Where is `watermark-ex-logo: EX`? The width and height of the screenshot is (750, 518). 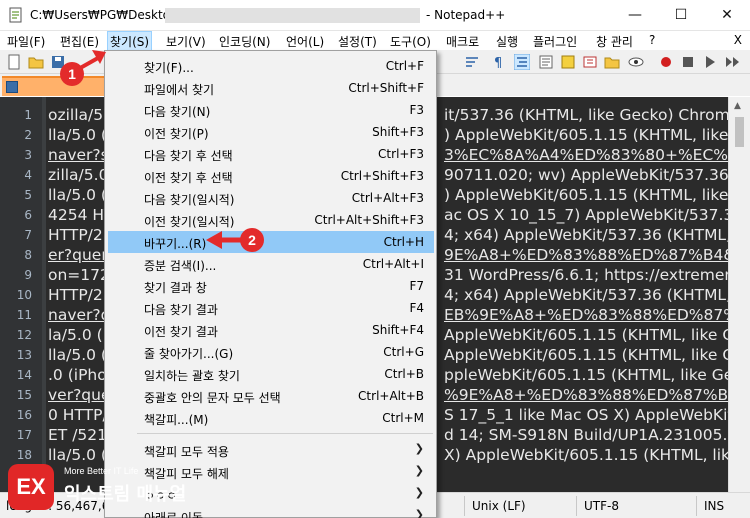
watermark-ex-logo: EX is located at coordinates (31, 487).